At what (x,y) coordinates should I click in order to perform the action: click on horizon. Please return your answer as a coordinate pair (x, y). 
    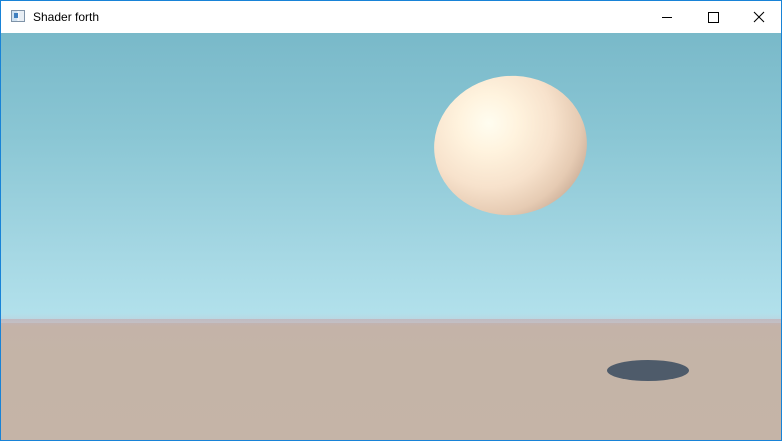
    Looking at the image, I should click on (391, 318).